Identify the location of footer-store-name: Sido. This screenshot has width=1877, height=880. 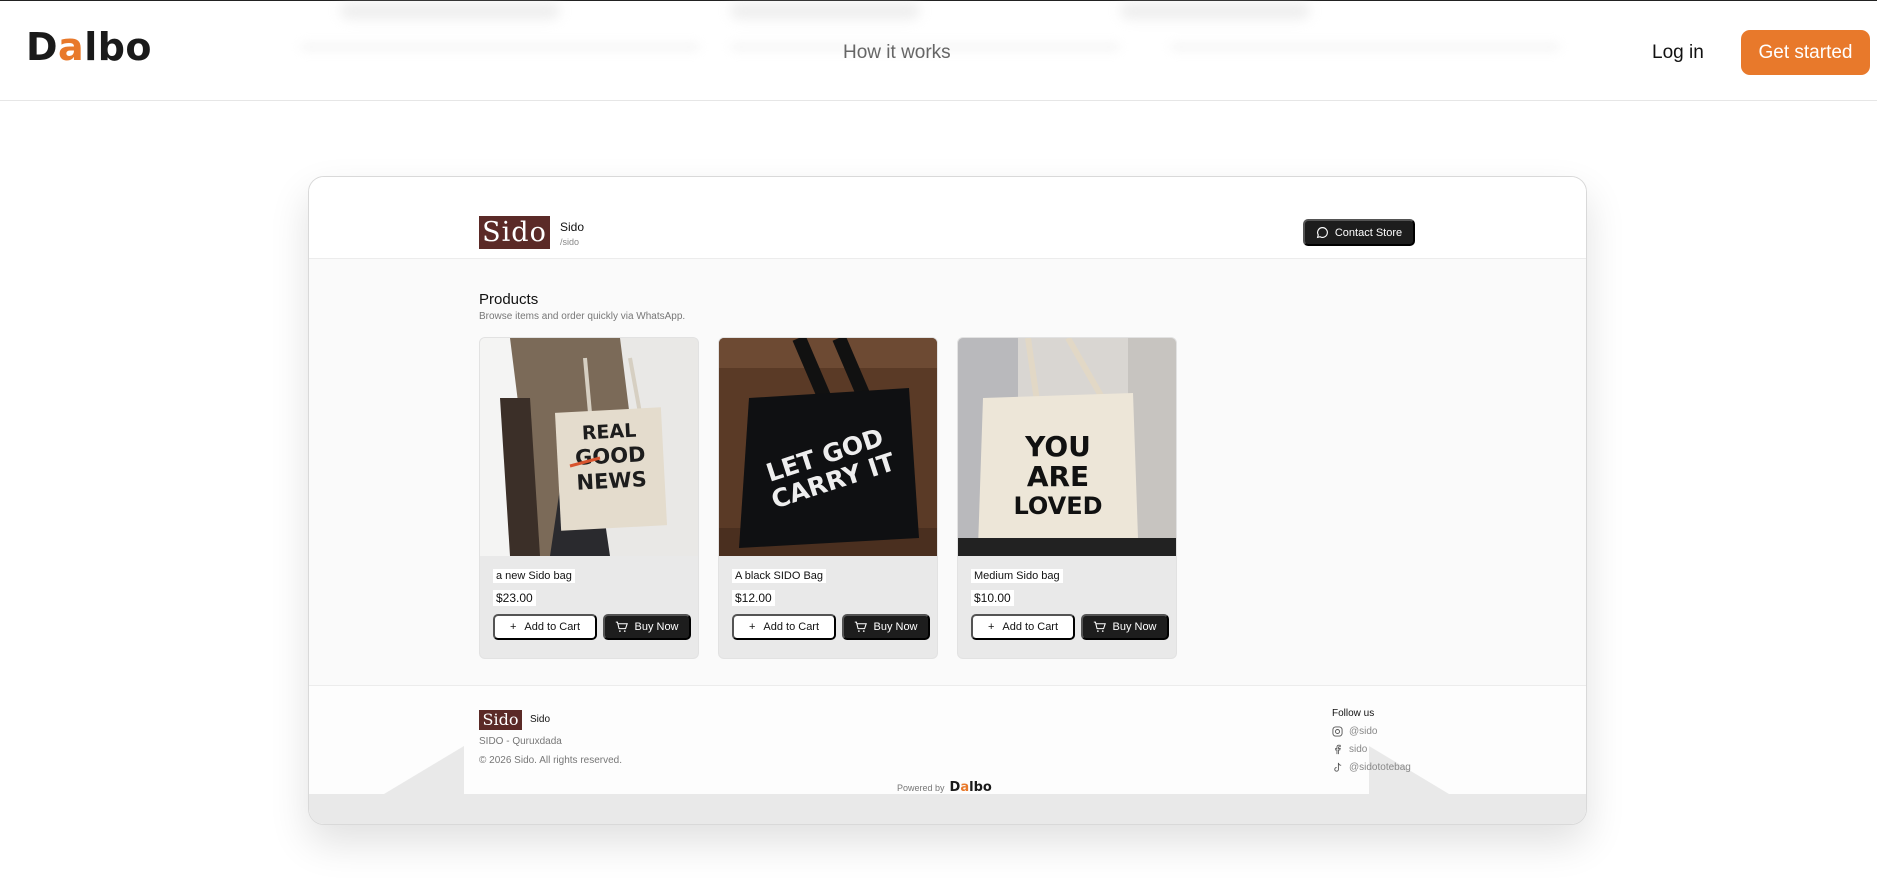
(540, 719).